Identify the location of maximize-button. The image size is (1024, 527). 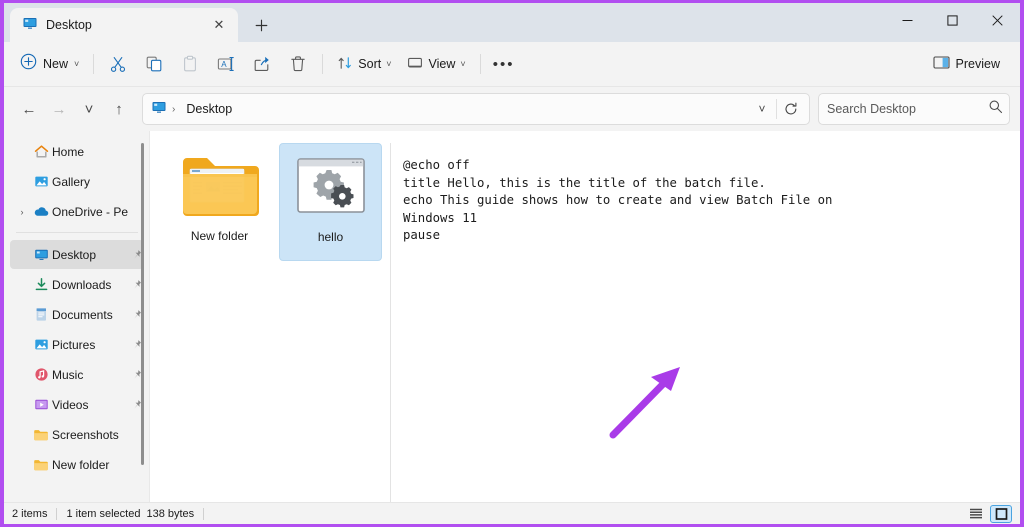
(952, 20).